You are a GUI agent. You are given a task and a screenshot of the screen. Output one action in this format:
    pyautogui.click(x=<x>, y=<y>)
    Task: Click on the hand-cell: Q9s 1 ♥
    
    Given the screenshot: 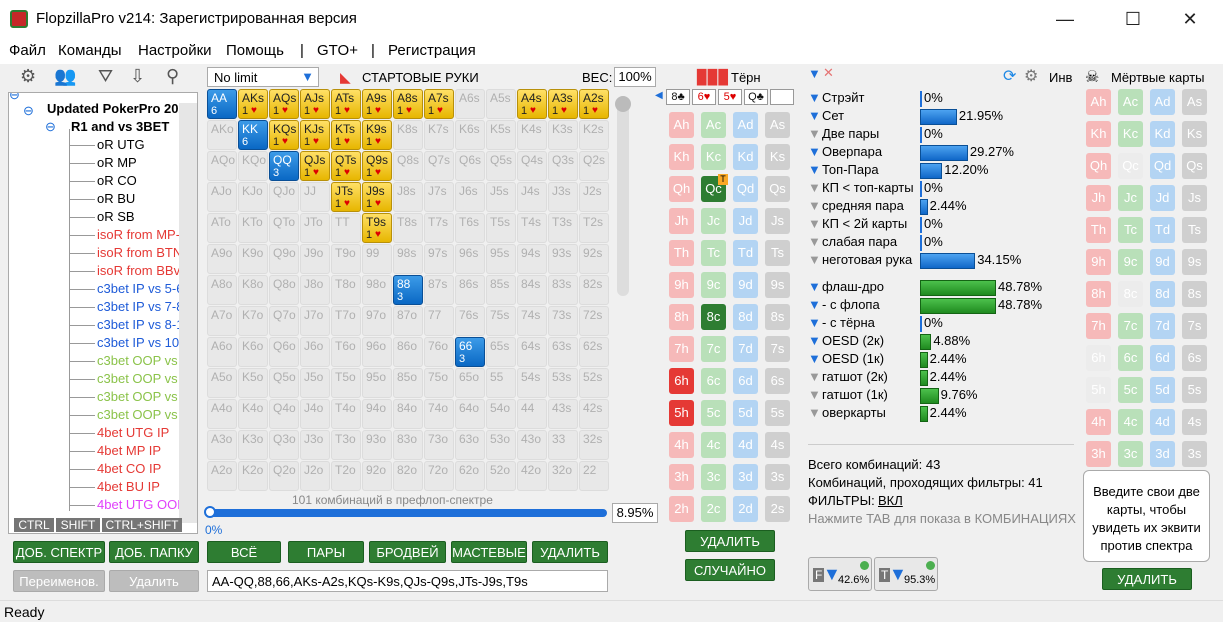 What is the action you would take?
    pyautogui.click(x=377, y=166)
    